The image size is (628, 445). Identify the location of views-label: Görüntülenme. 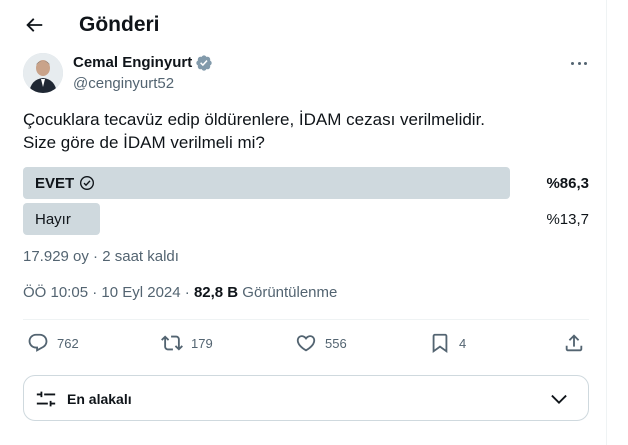
(288, 292).